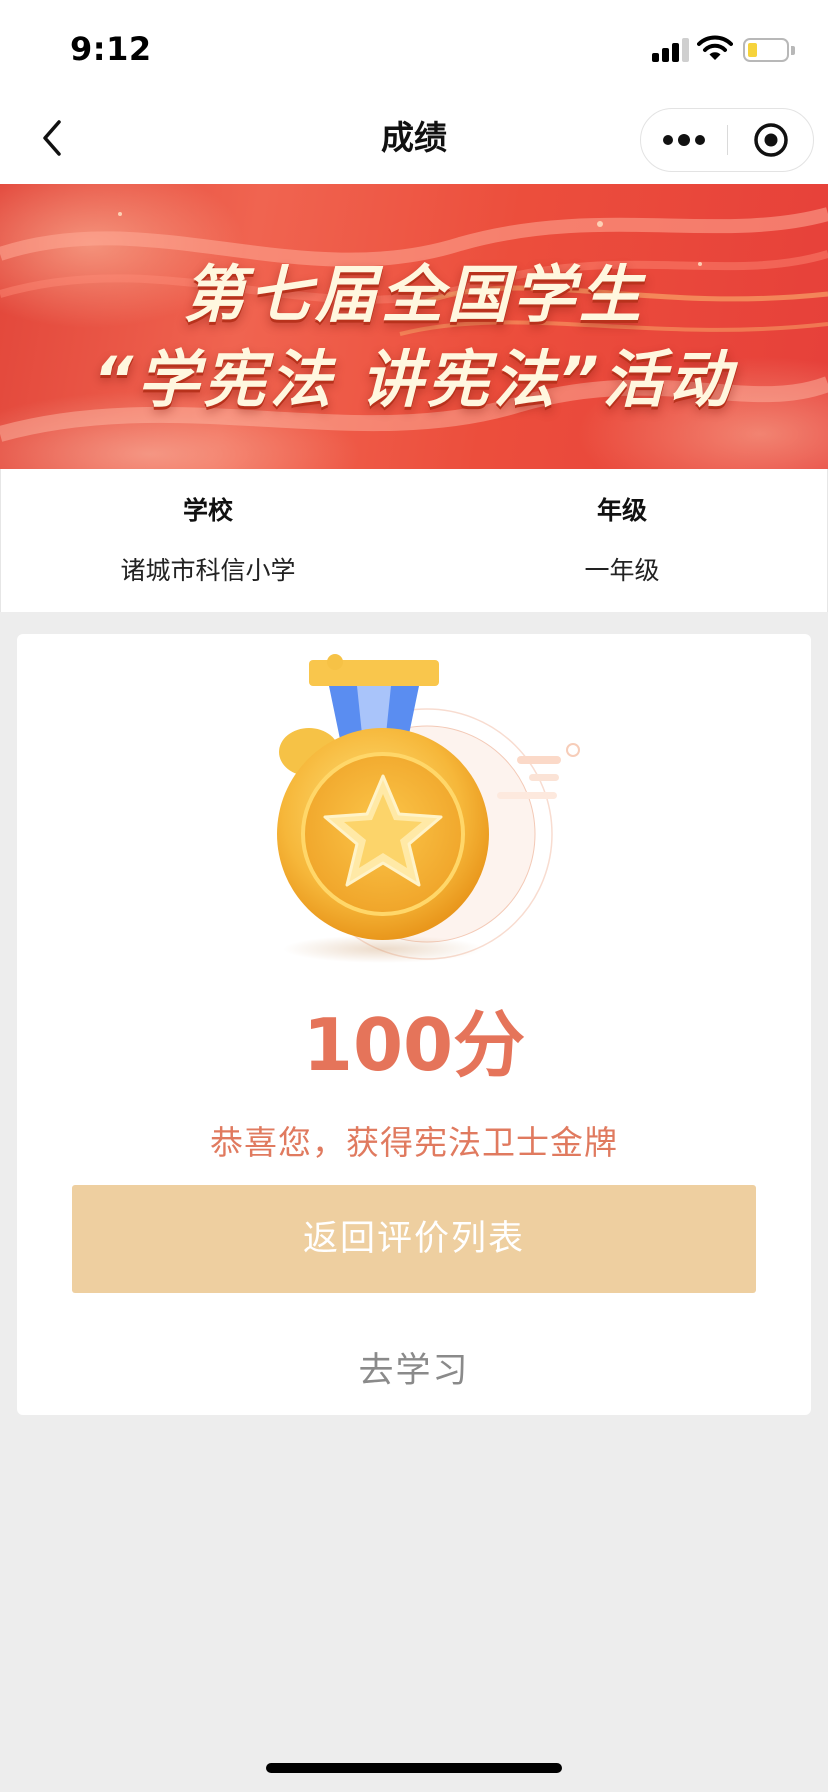 The width and height of the screenshot is (828, 1792). I want to click on banner-title-line1: 第七届全国学生, so click(413, 294).